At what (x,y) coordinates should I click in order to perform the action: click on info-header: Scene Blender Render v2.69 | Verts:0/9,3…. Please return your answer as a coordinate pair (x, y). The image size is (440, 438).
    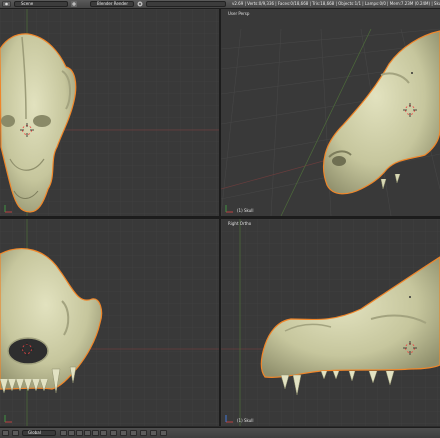
    Looking at the image, I should click on (220, 4).